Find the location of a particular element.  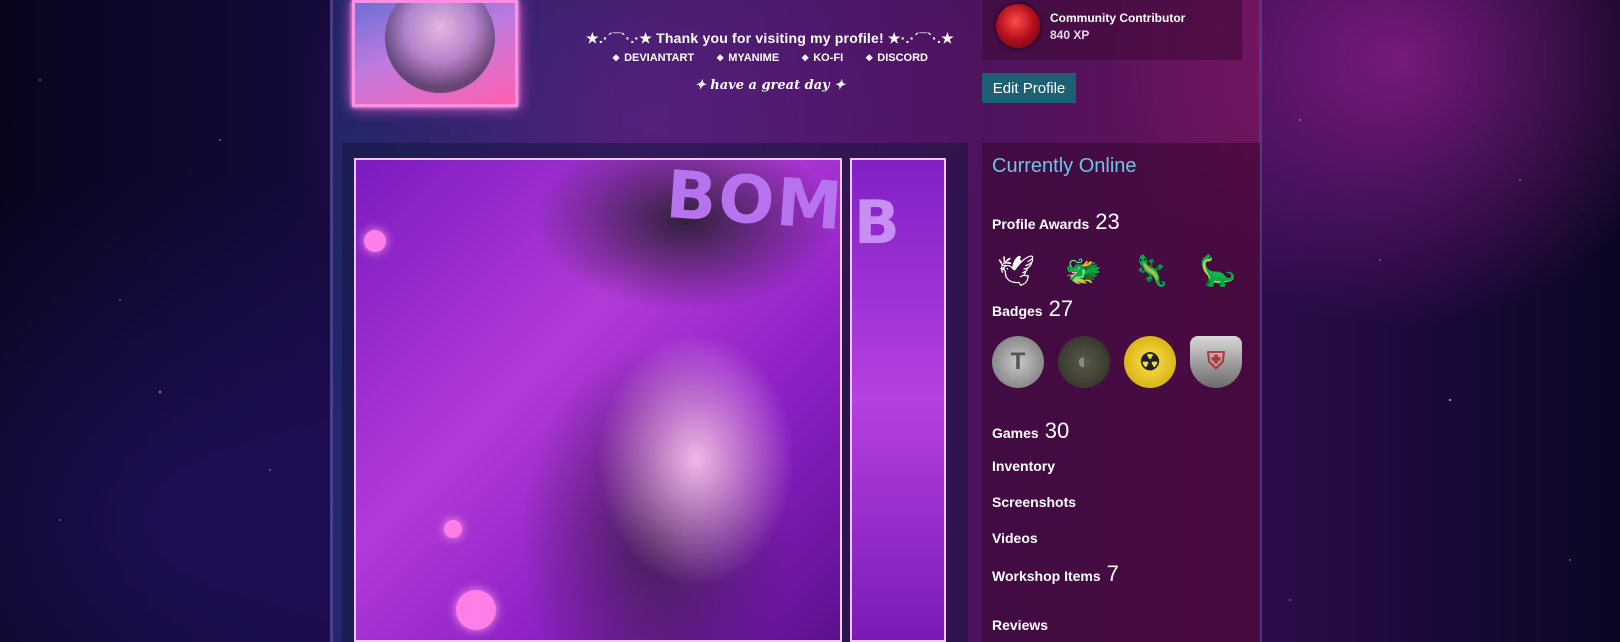

link-label: KO-FI is located at coordinates (828, 58).